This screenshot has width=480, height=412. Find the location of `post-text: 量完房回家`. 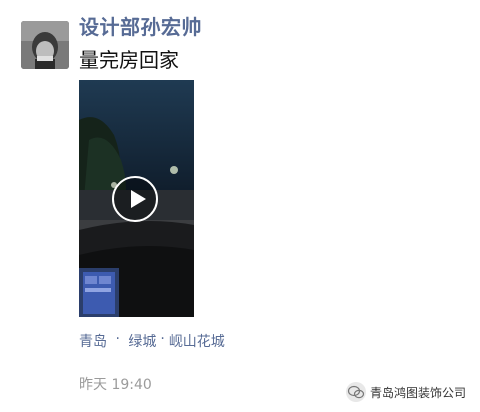

post-text: 量完房回家 is located at coordinates (129, 60).